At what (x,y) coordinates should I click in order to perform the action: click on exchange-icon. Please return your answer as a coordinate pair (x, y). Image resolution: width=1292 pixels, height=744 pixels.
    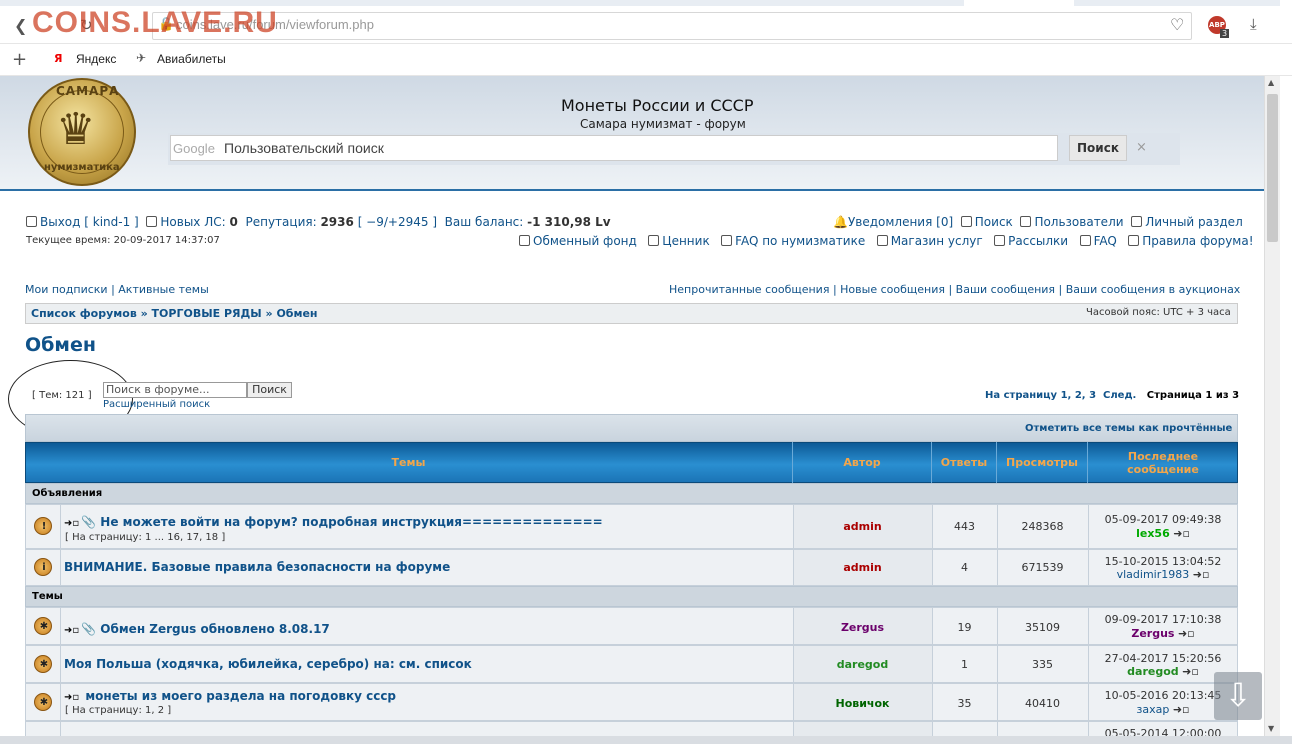
    Looking at the image, I should click on (524, 240).